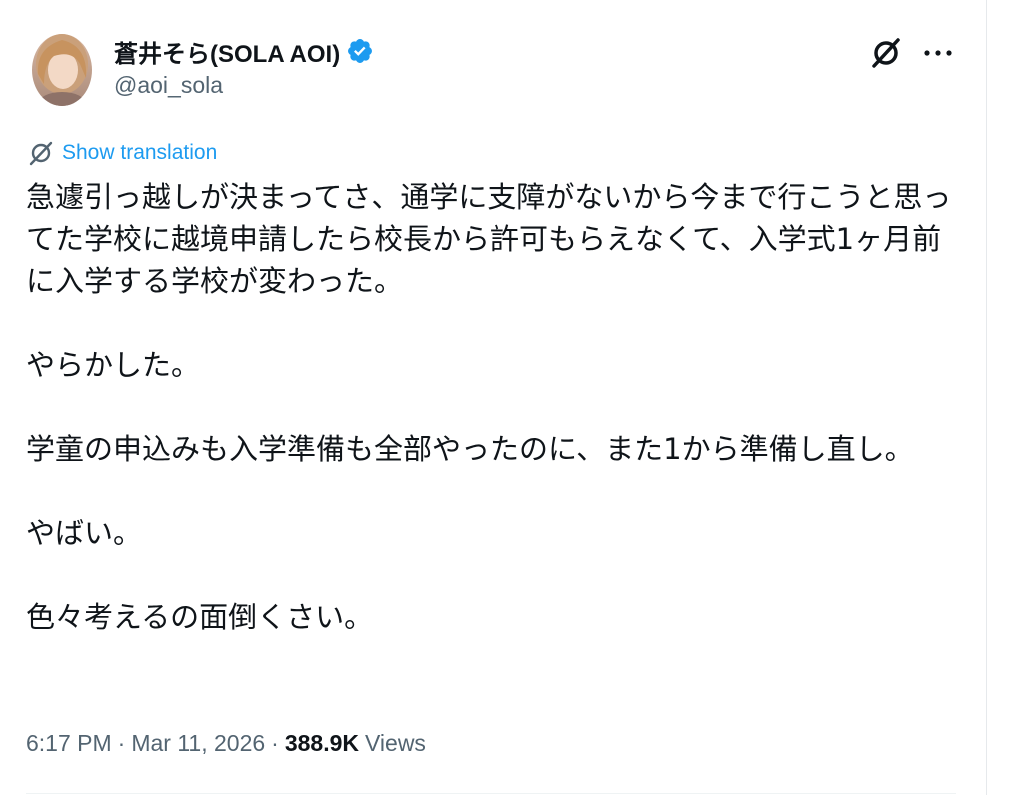 This screenshot has width=1024, height=795. What do you see at coordinates (491, 793) in the screenshot?
I see `divider` at bounding box center [491, 793].